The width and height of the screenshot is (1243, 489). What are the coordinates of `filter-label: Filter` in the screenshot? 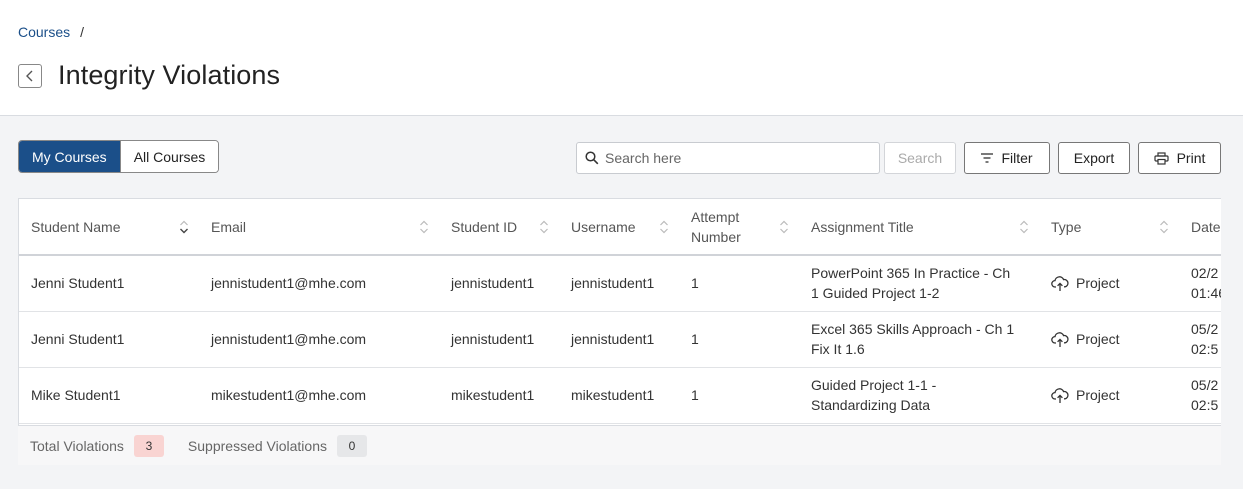 It's located at (1017, 158).